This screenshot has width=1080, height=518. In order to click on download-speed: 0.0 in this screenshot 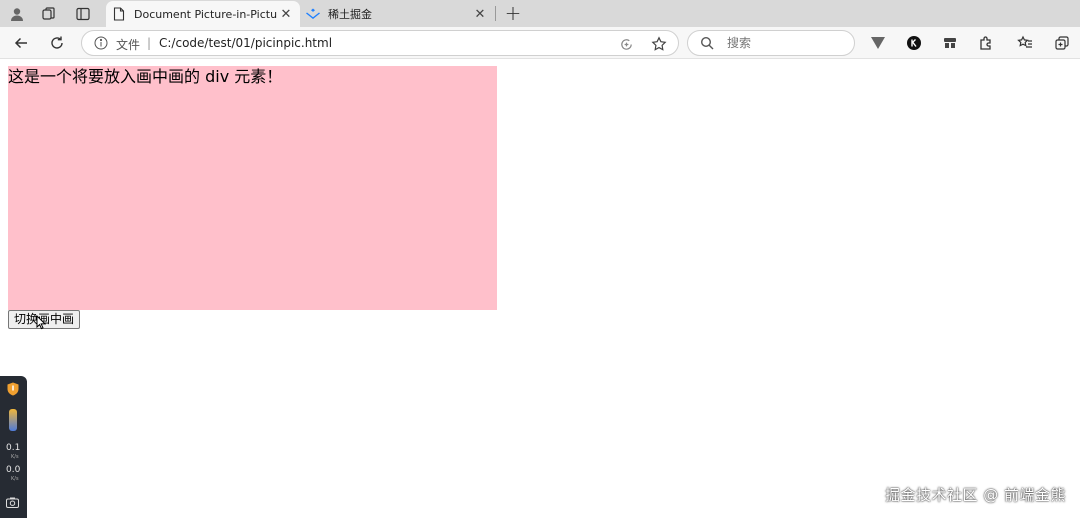, I will do `click(13, 470)`.